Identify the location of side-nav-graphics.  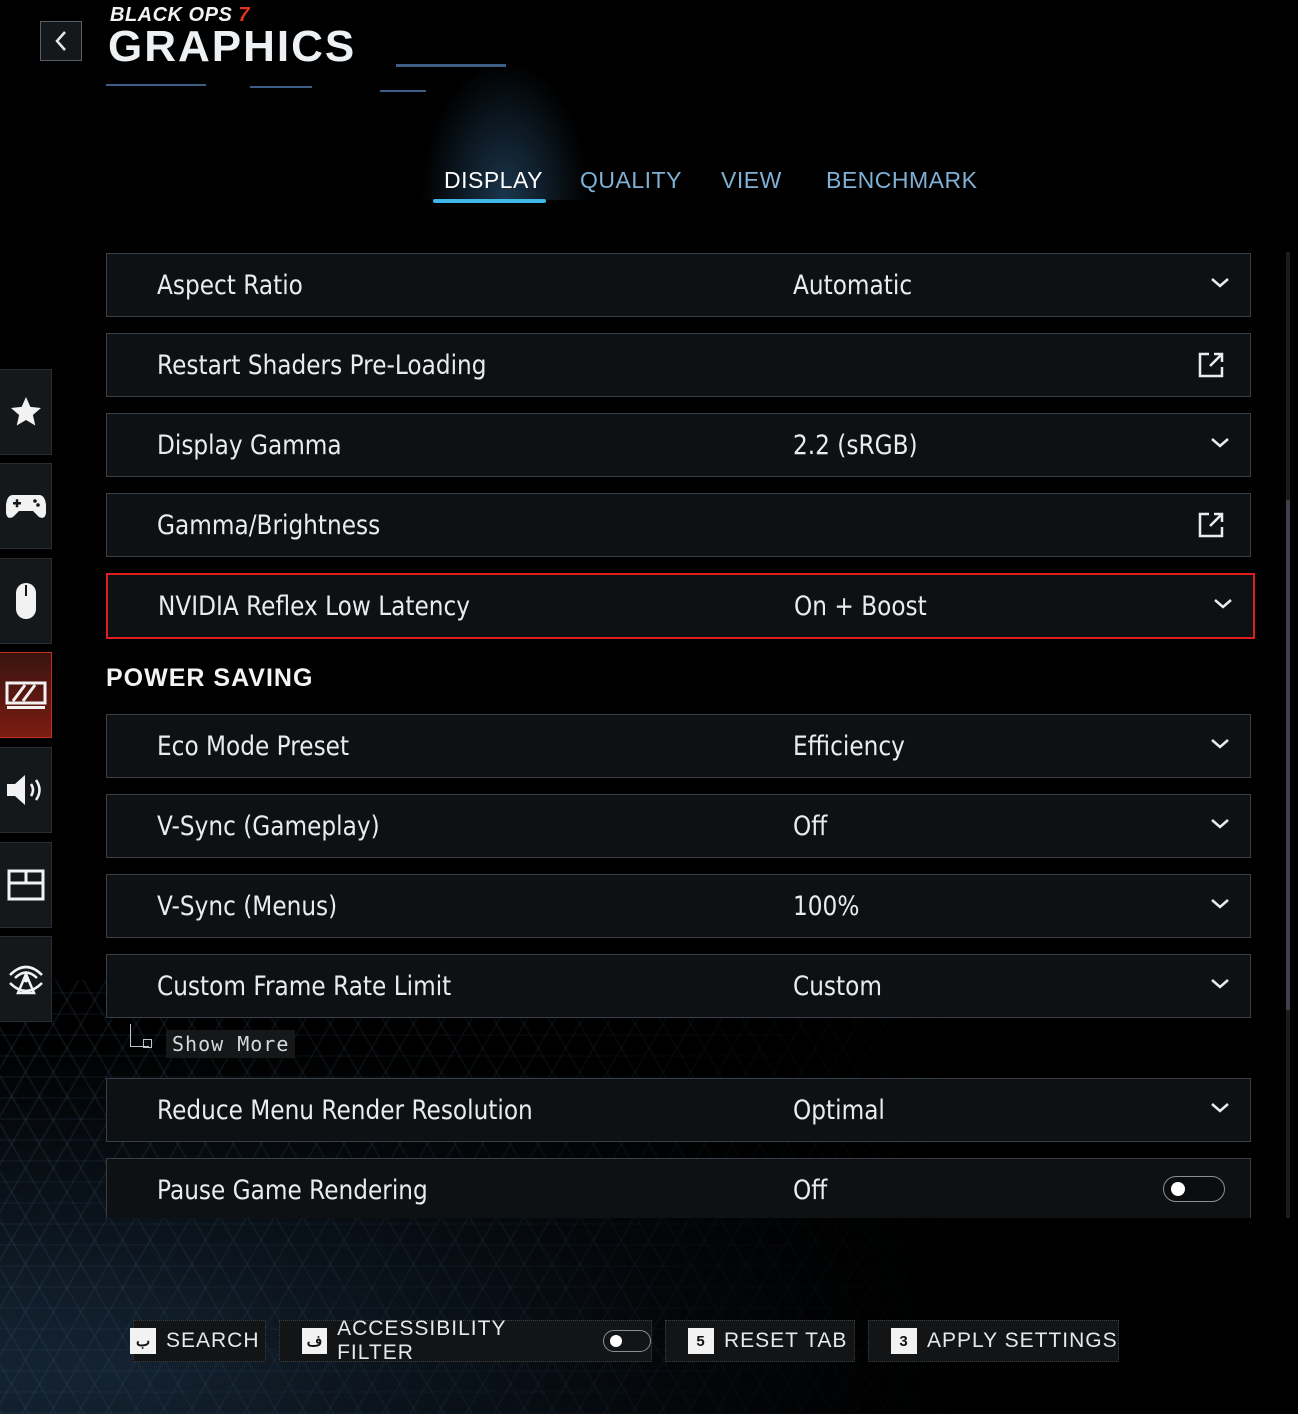
(26, 695).